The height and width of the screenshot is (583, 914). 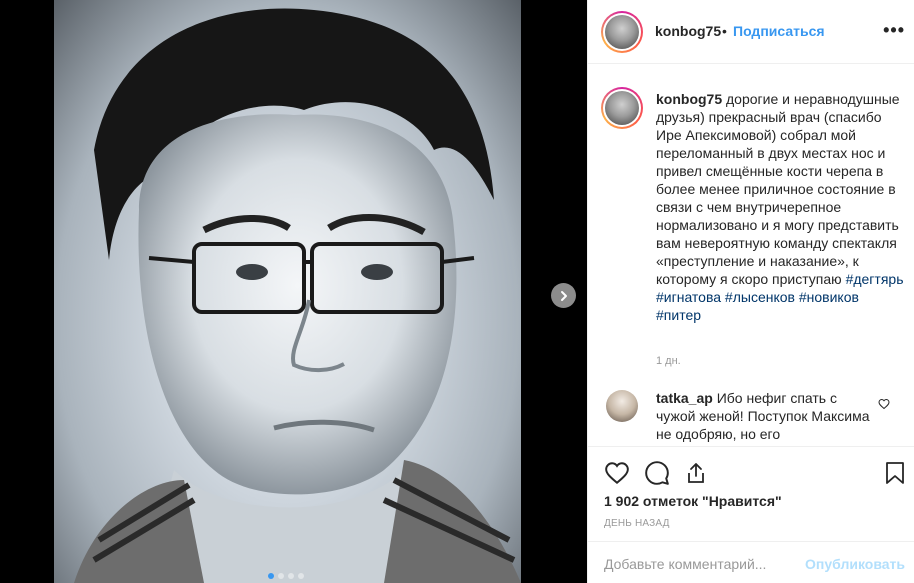 I want to click on chevron-right-icon, so click(x=563, y=295).